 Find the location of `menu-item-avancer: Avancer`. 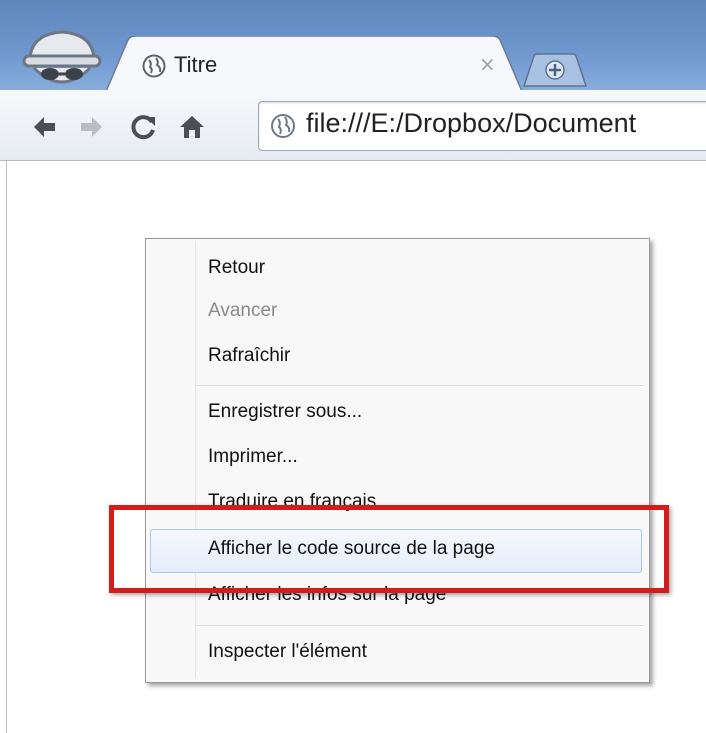

menu-item-avancer: Avancer is located at coordinates (243, 310).